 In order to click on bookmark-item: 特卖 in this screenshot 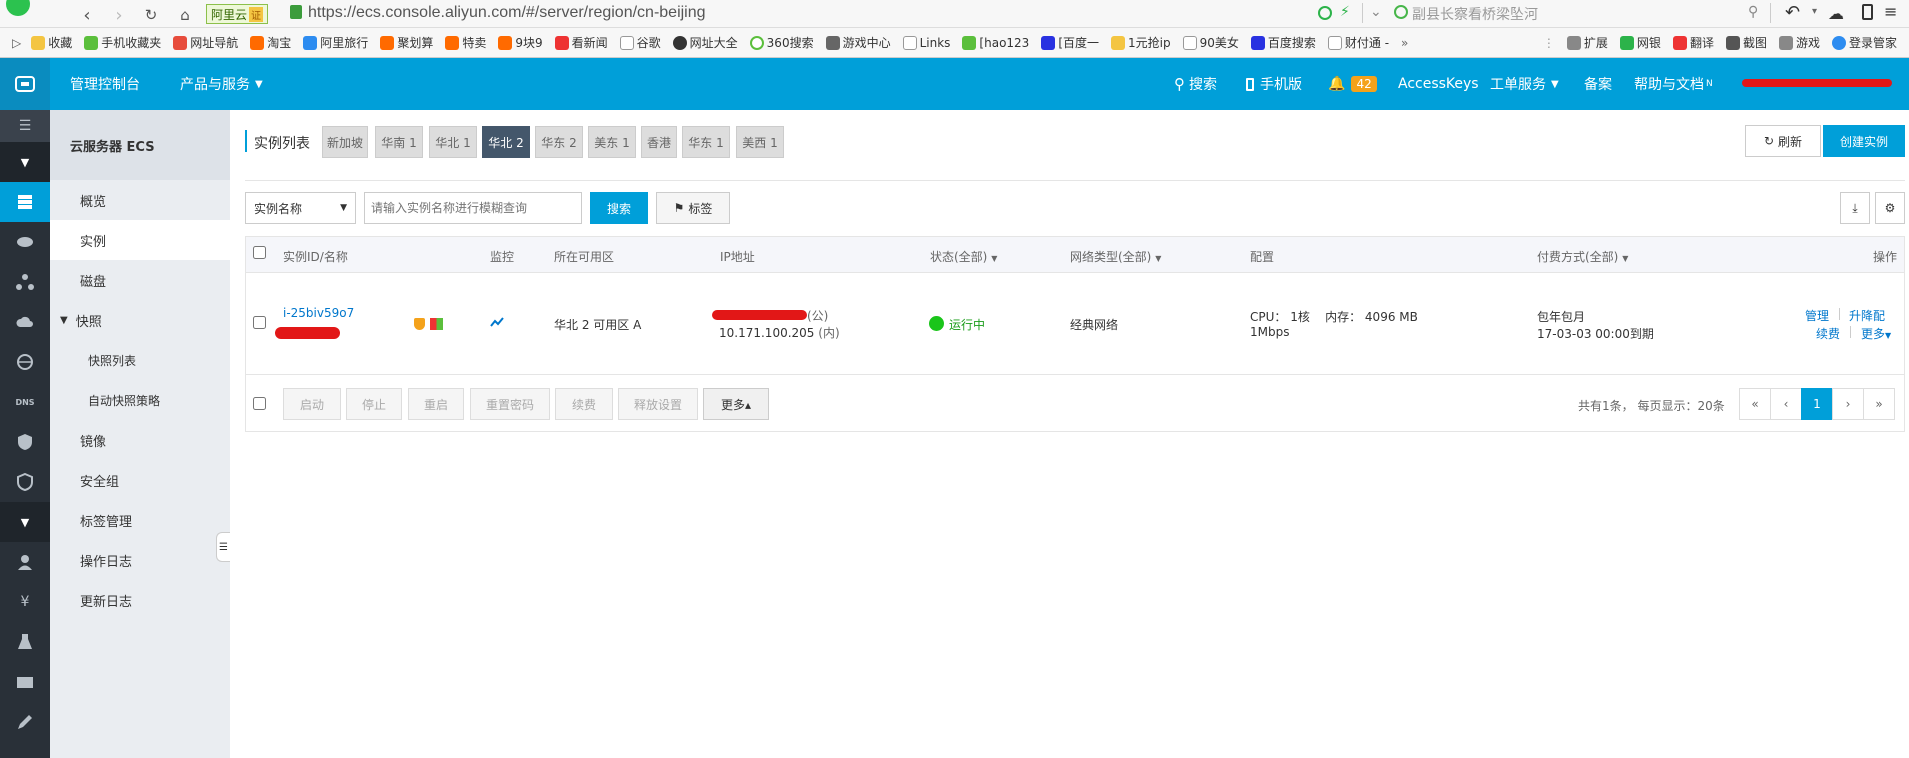, I will do `click(465, 42)`.